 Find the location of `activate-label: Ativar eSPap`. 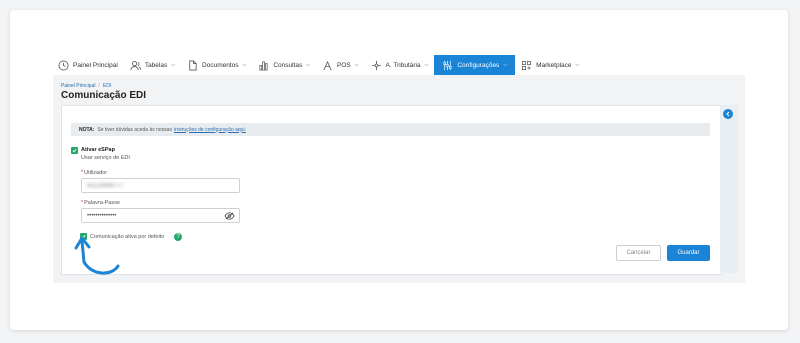

activate-label: Ativar eSPap is located at coordinates (98, 150).